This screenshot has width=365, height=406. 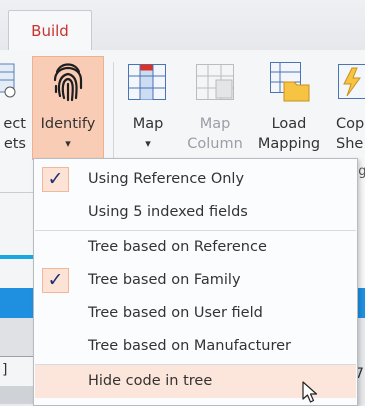 I want to click on select-sets-label-2: ets, so click(x=16, y=144).